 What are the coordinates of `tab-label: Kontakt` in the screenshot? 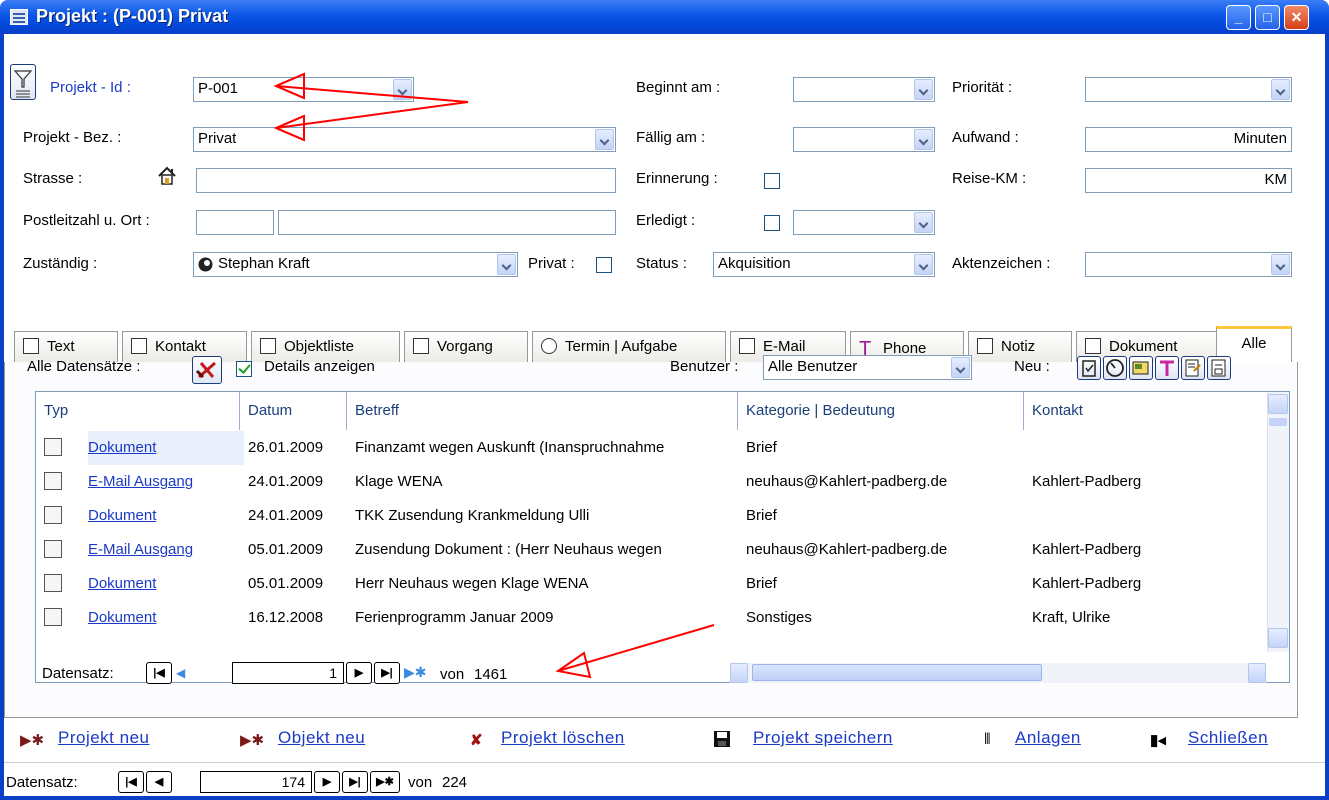 It's located at (180, 346).